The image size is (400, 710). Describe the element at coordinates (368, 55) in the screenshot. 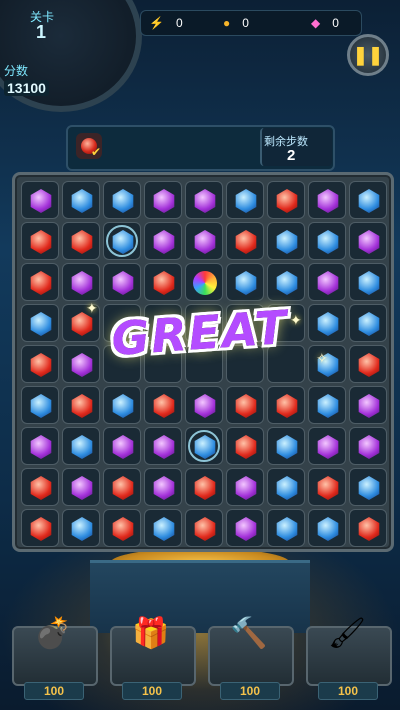

I see `pause-button: ❚❚` at that location.